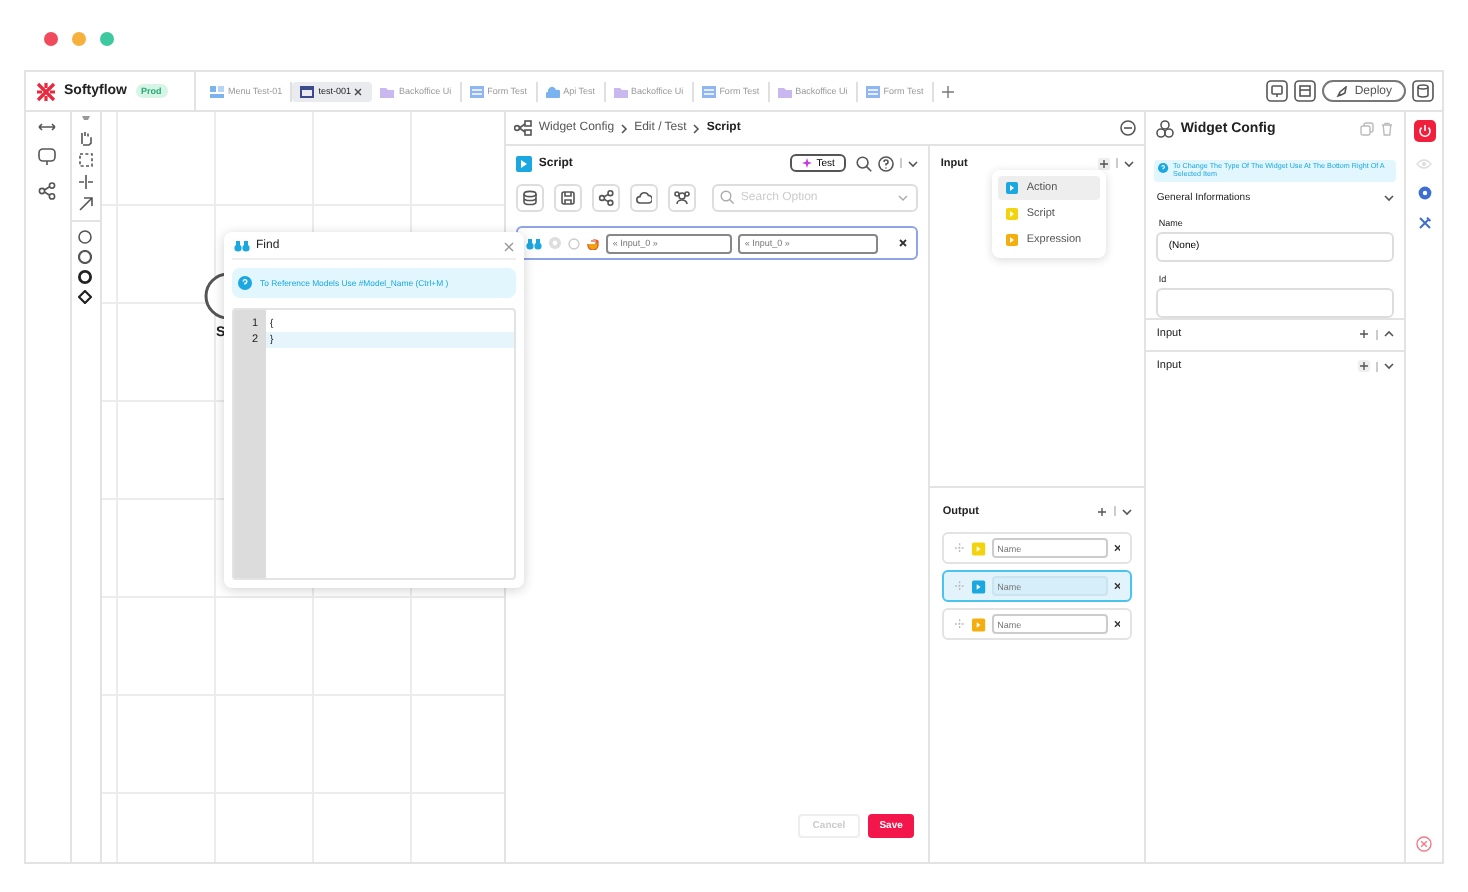  I want to click on diamond-icon, so click(85, 297).